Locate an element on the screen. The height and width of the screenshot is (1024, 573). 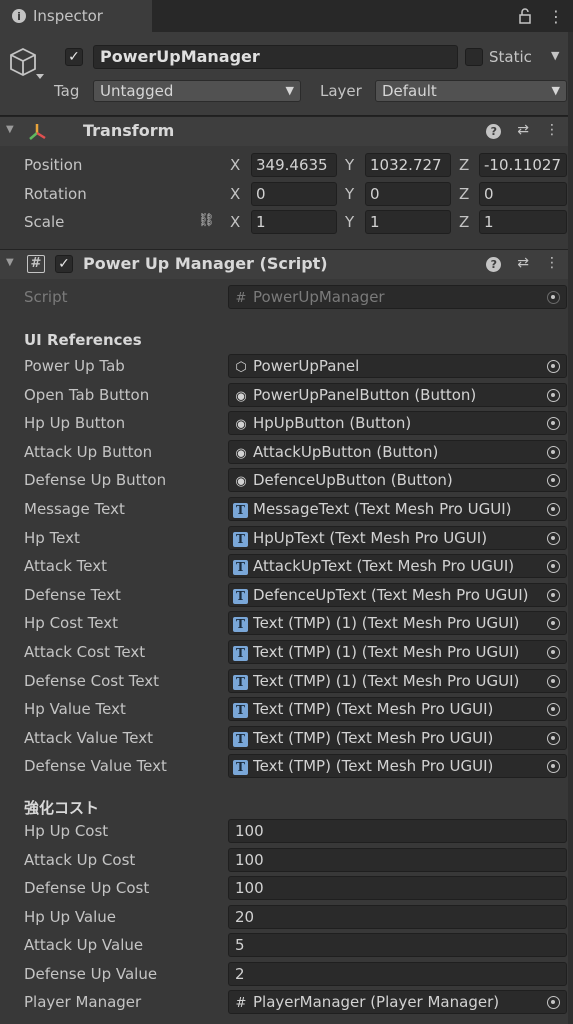
transform-title: Transform is located at coordinates (129, 130).